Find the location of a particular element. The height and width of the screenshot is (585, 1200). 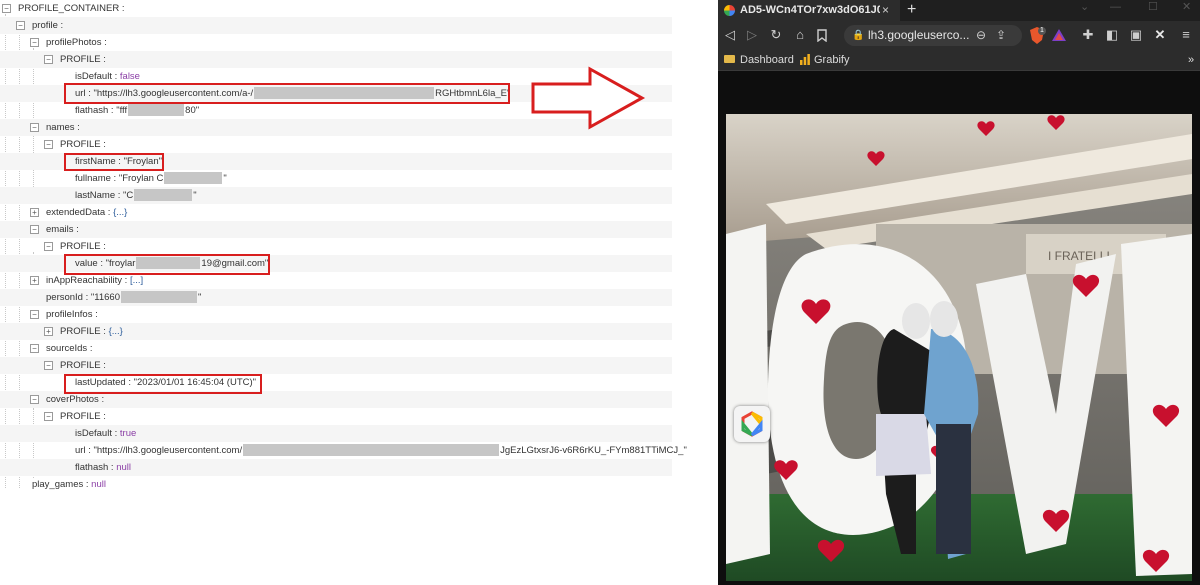

tree-value: "fff is located at coordinates (122, 110).